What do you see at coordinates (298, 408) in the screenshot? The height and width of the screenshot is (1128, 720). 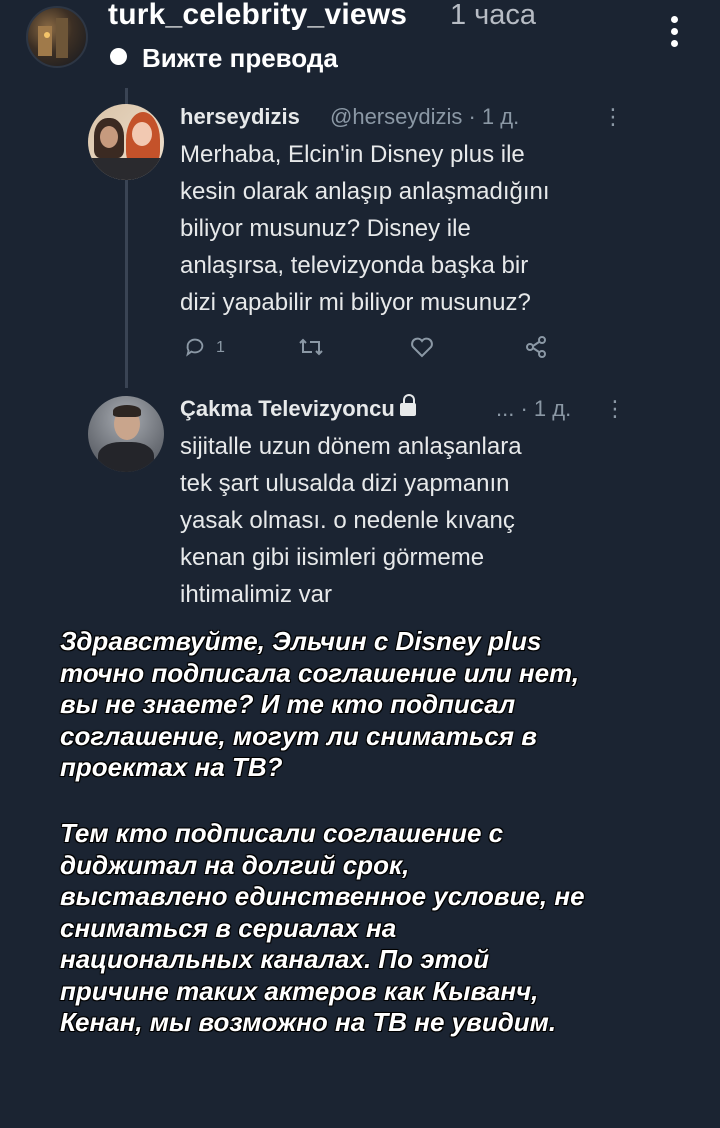 I see `tweet-author-name: Çakma Televizyoncu` at bounding box center [298, 408].